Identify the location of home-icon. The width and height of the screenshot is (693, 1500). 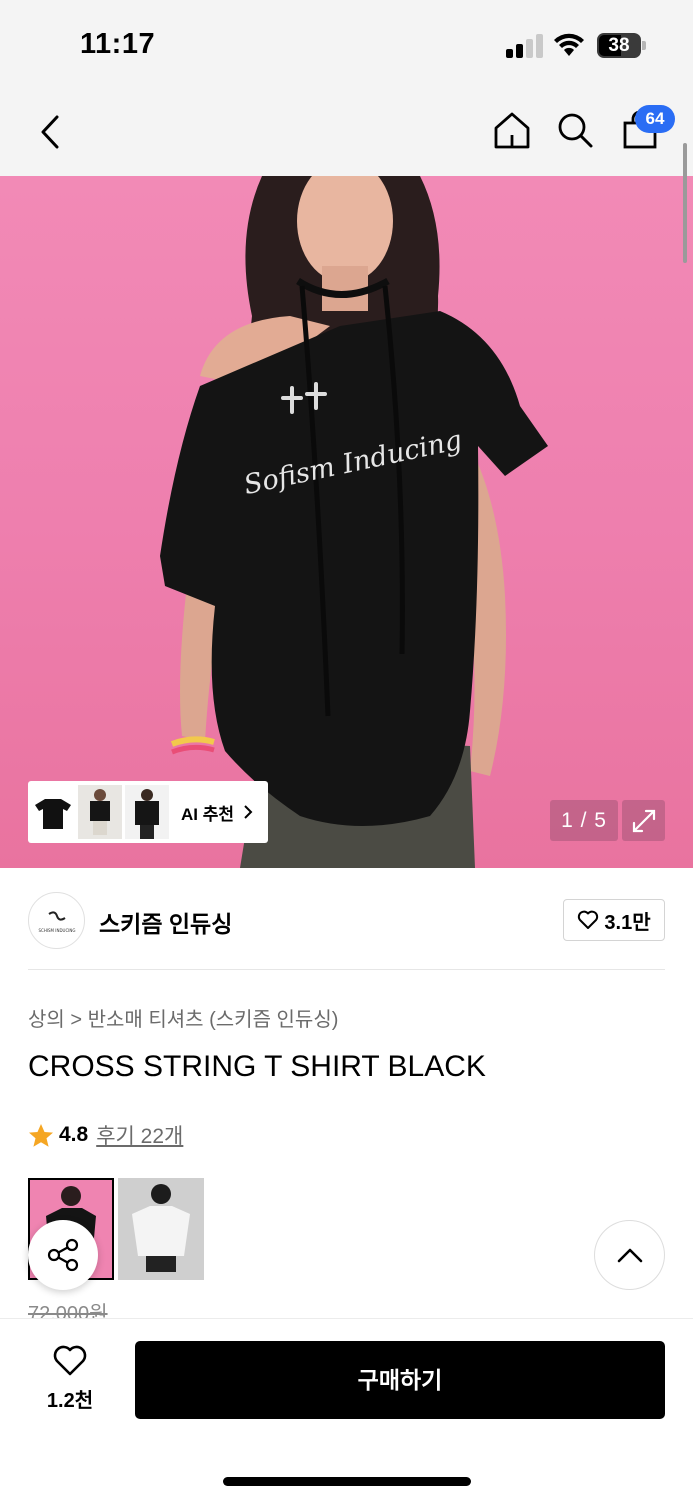
(512, 130).